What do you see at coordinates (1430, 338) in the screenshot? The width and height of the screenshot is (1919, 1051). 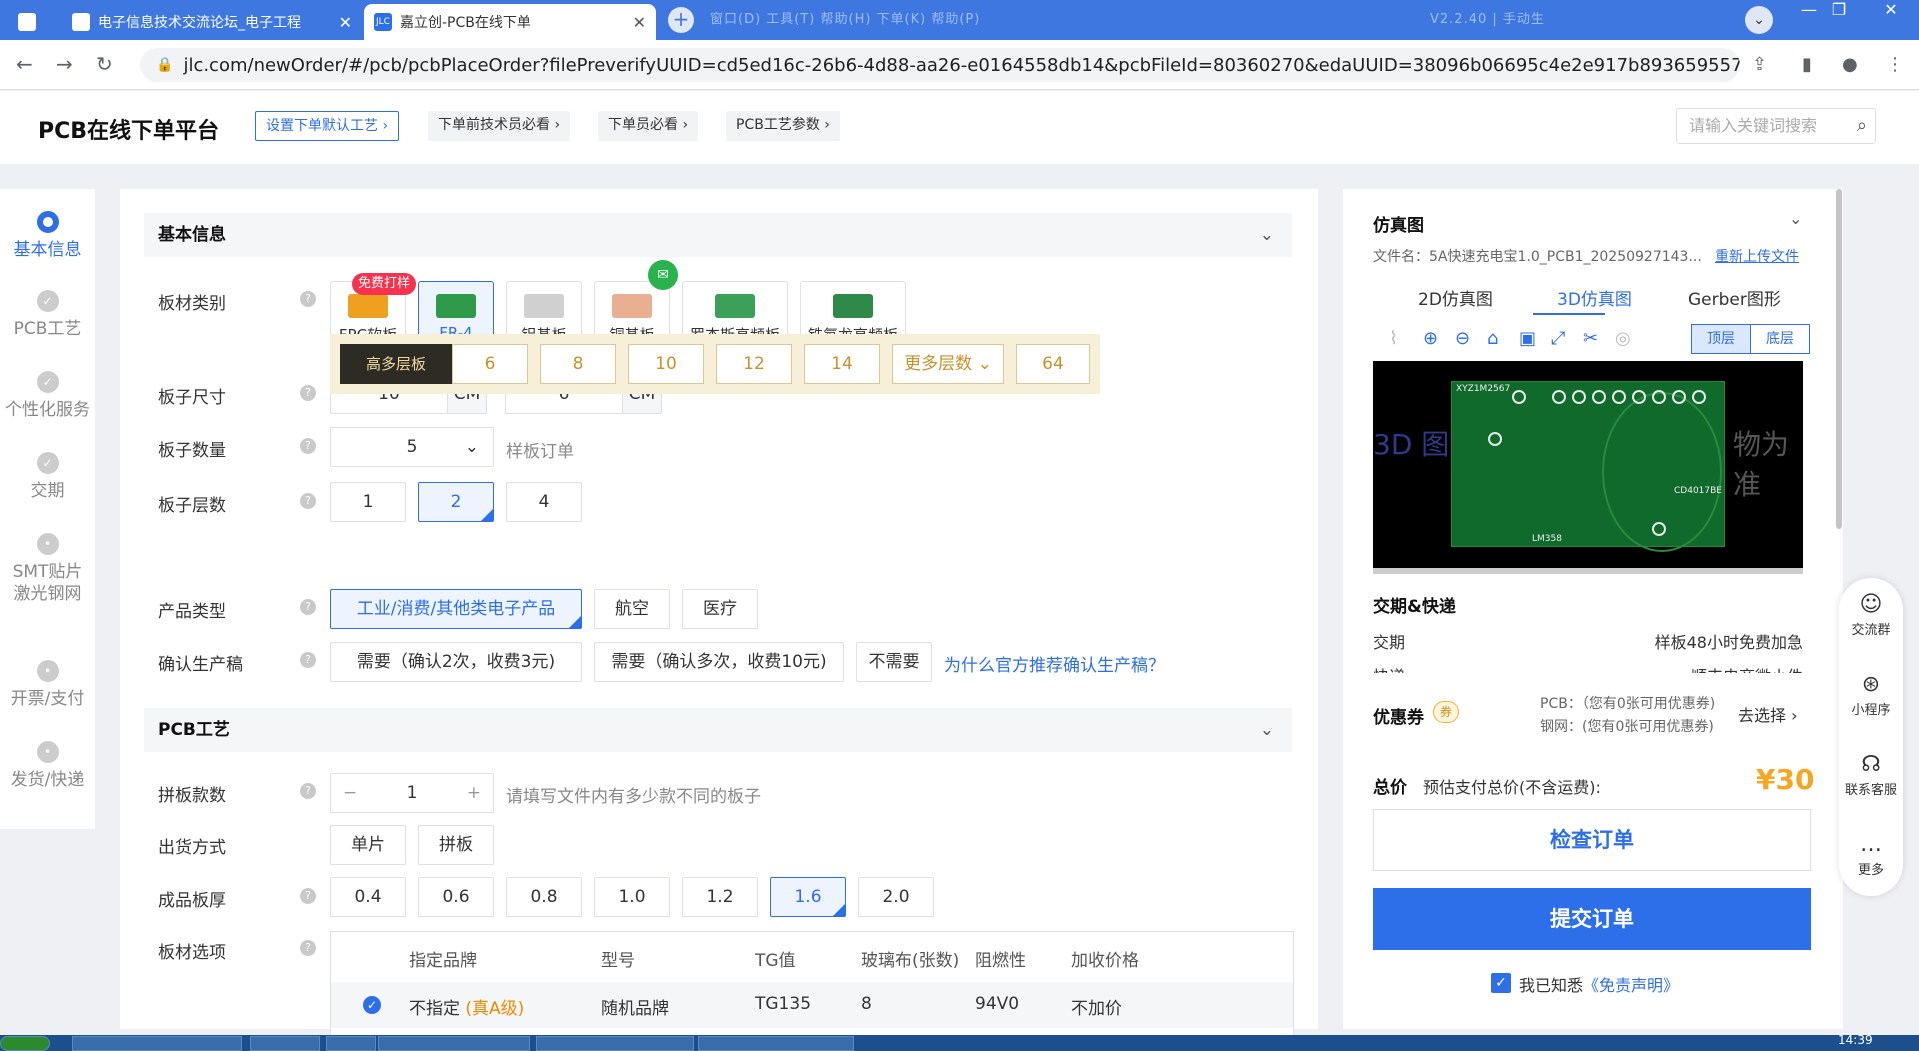 I see `zoom-in-icon: ⊕` at bounding box center [1430, 338].